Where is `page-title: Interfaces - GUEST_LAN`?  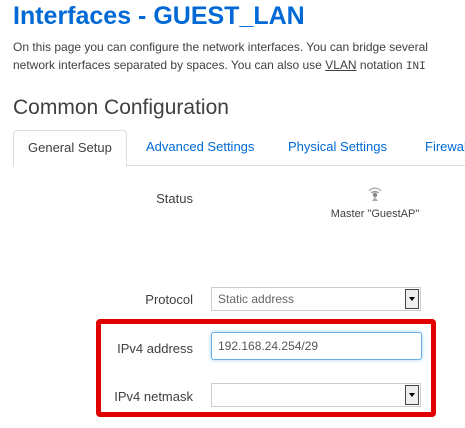
page-title: Interfaces - GUEST_LAN is located at coordinates (159, 16).